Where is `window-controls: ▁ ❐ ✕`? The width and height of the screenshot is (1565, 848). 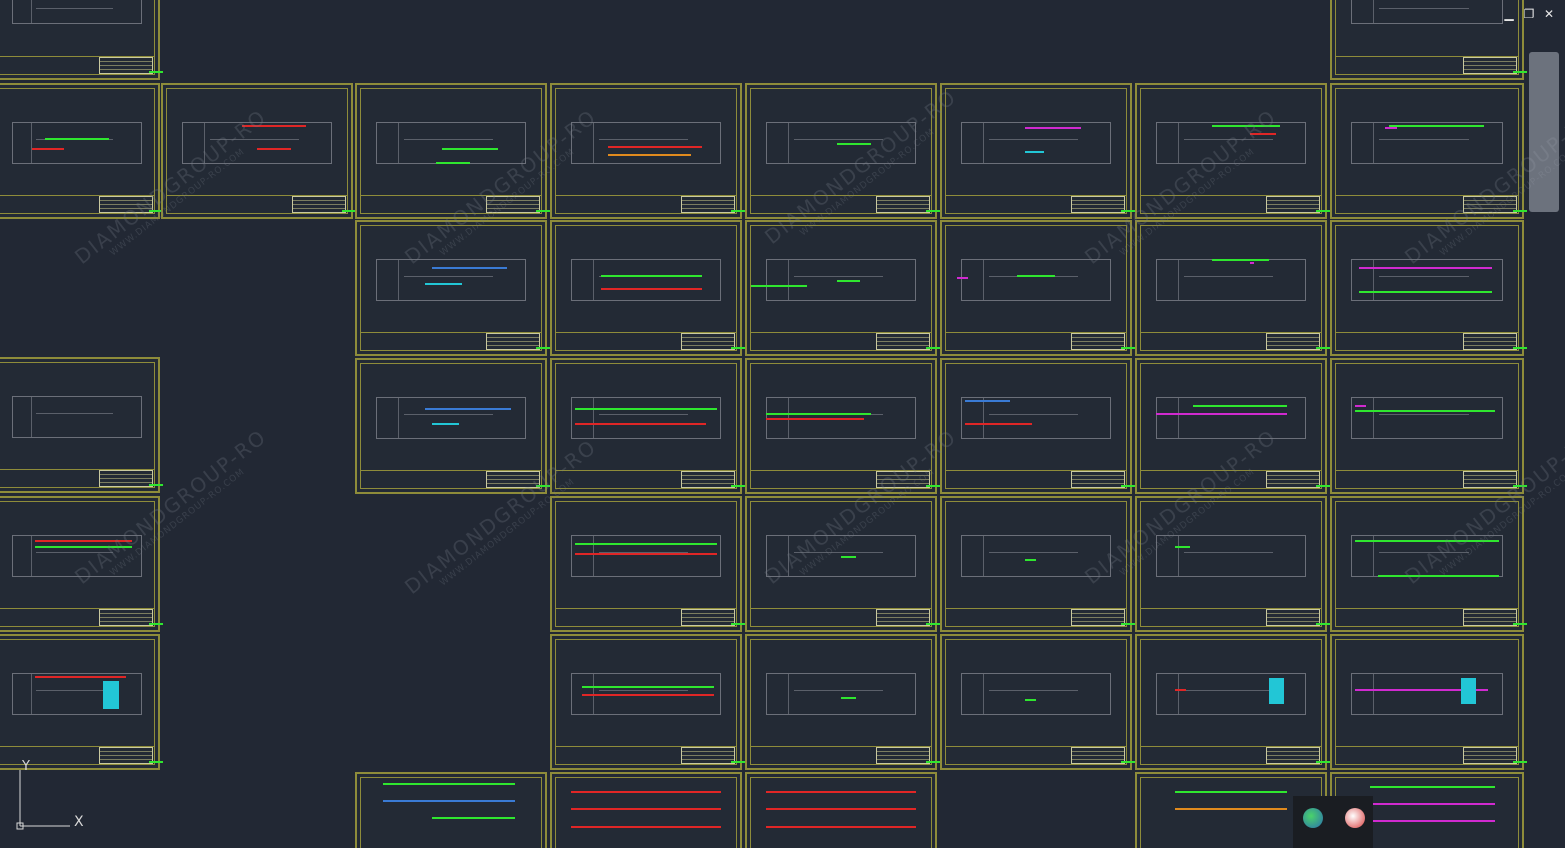 window-controls: ▁ ❐ ✕ is located at coordinates (1529, 14).